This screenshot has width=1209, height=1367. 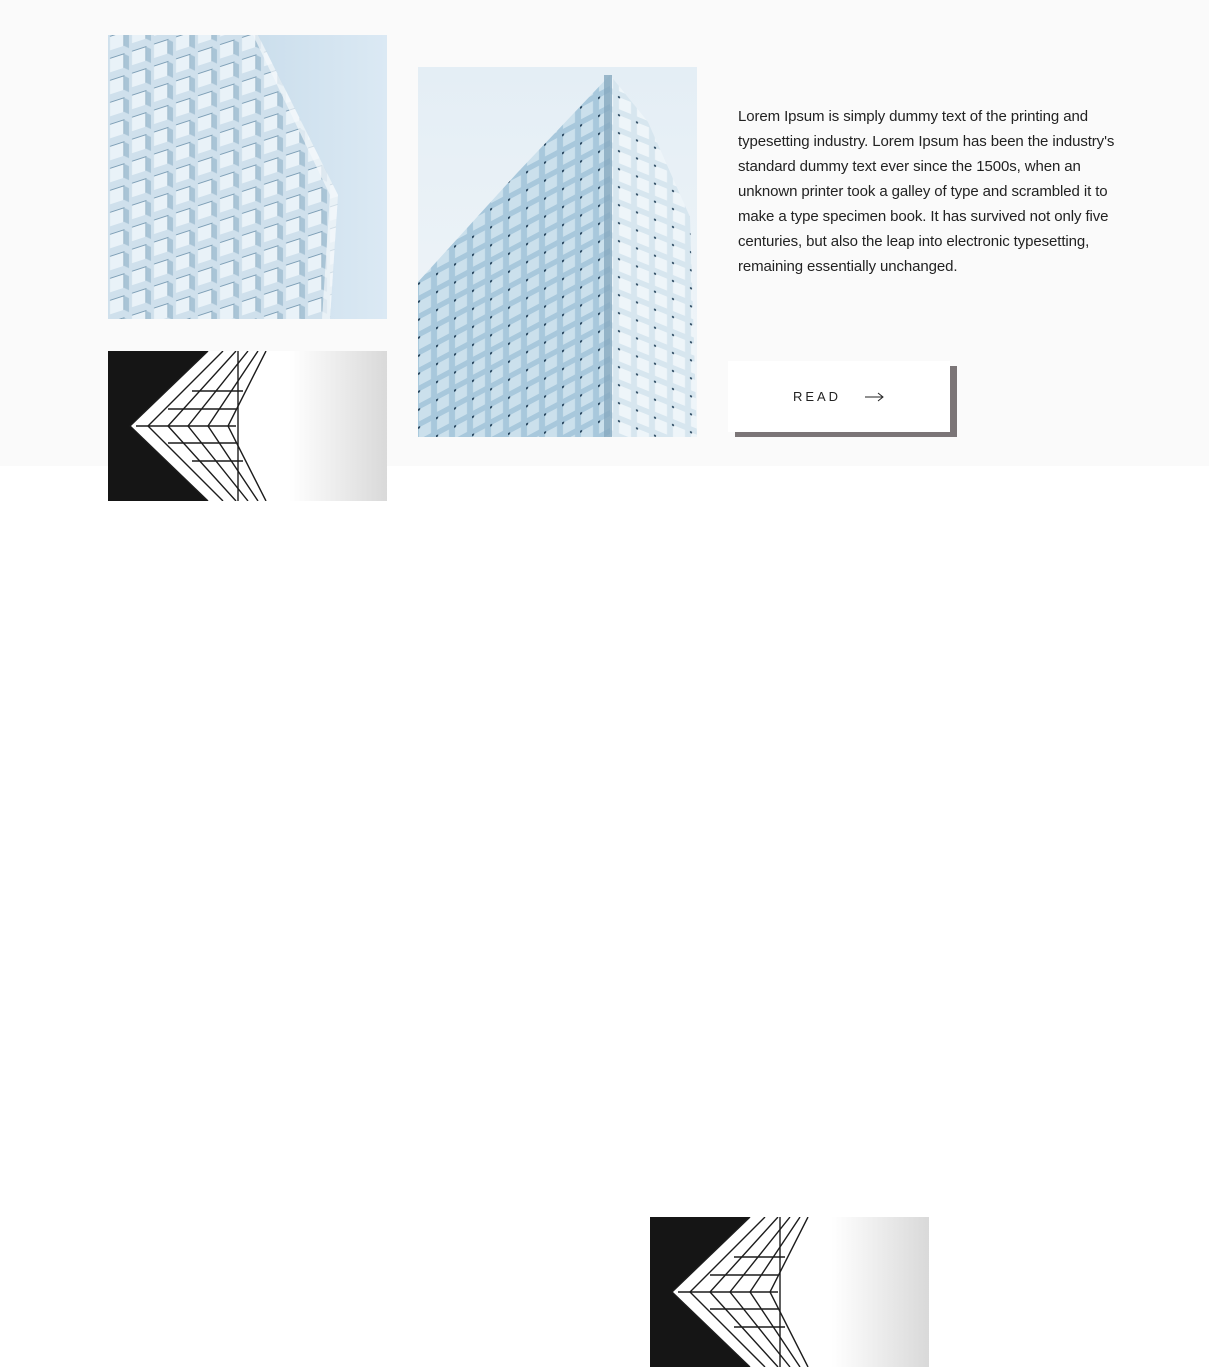 What do you see at coordinates (875, 397) in the screenshot?
I see `arrow-right-icon` at bounding box center [875, 397].